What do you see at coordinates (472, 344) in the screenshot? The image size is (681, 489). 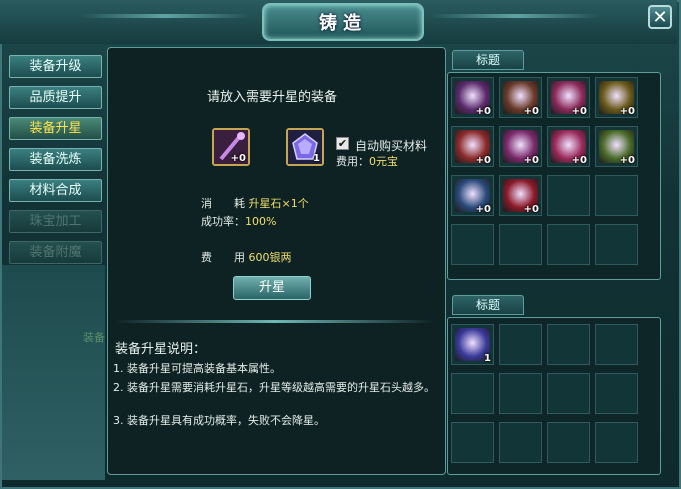 I see `material-cell: 1` at bounding box center [472, 344].